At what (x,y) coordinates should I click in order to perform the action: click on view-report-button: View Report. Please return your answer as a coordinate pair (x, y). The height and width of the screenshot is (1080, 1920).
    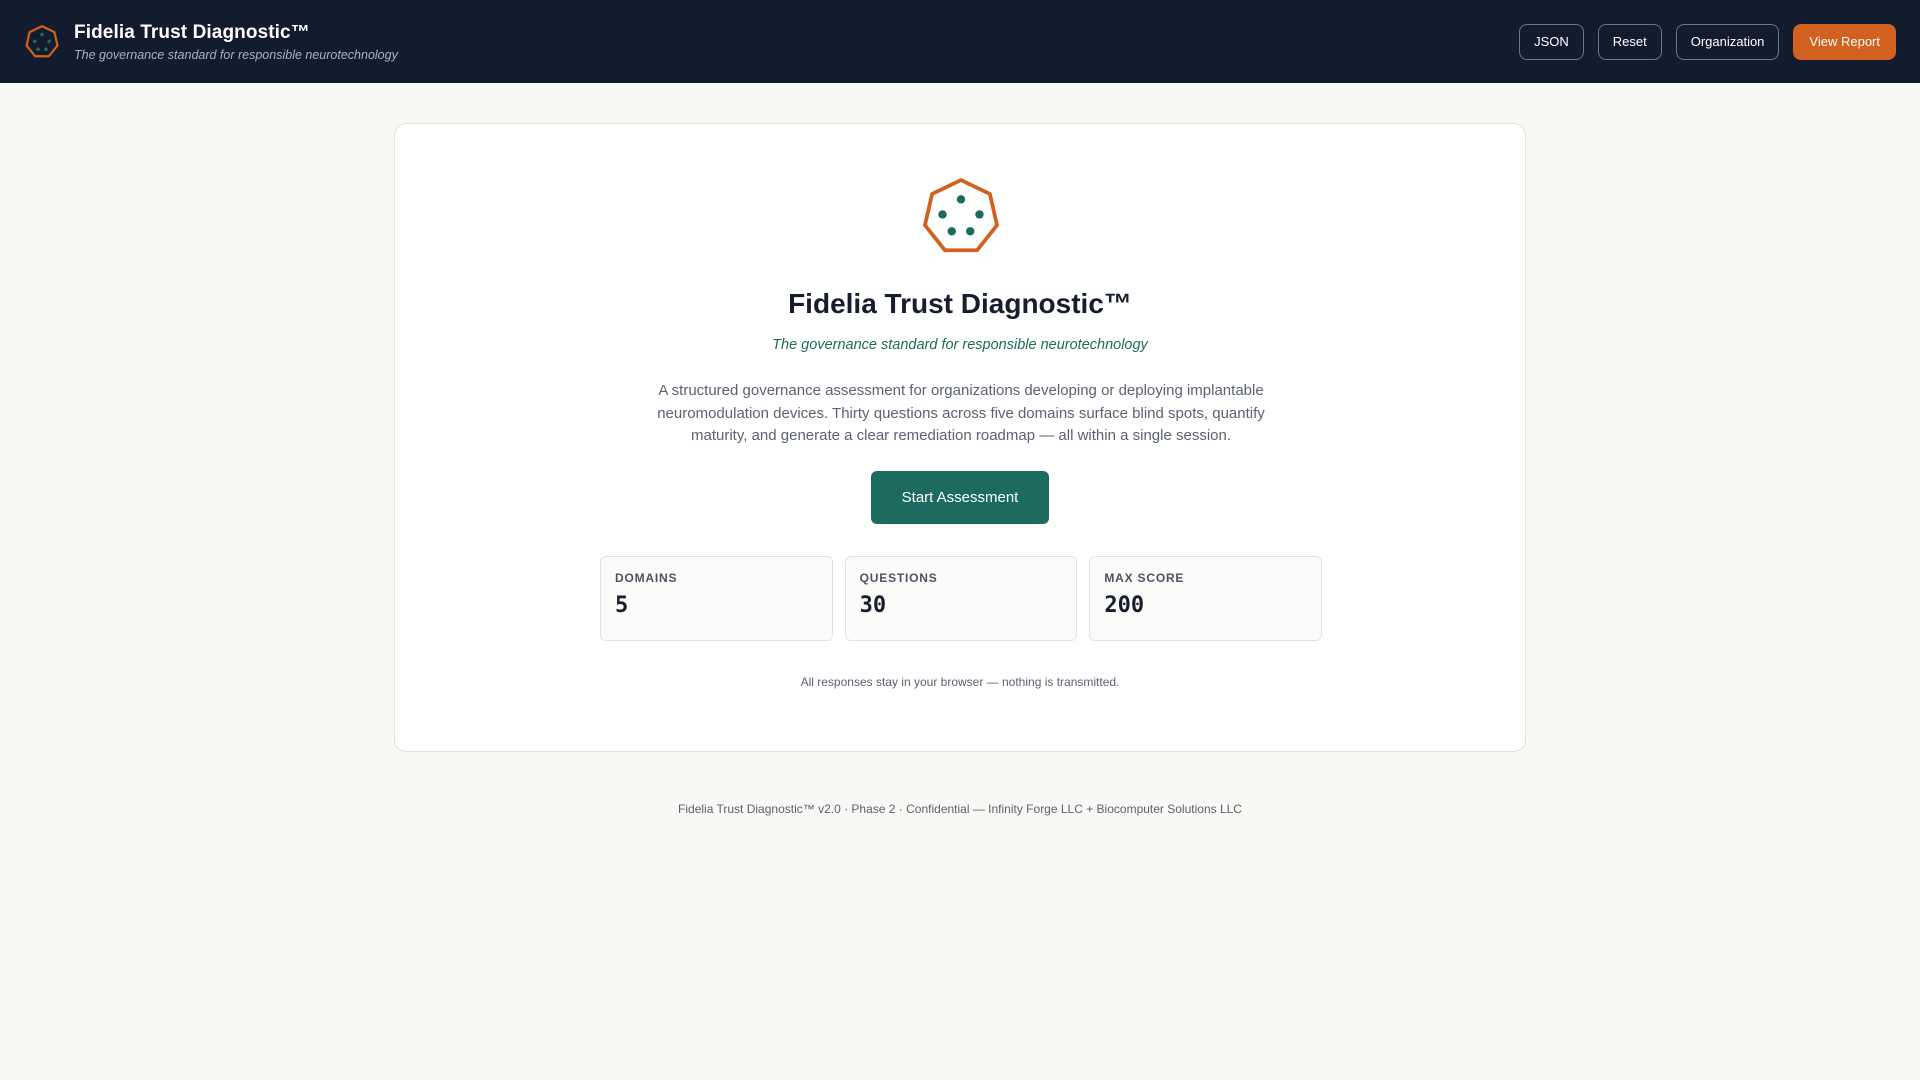
    Looking at the image, I should click on (1844, 41).